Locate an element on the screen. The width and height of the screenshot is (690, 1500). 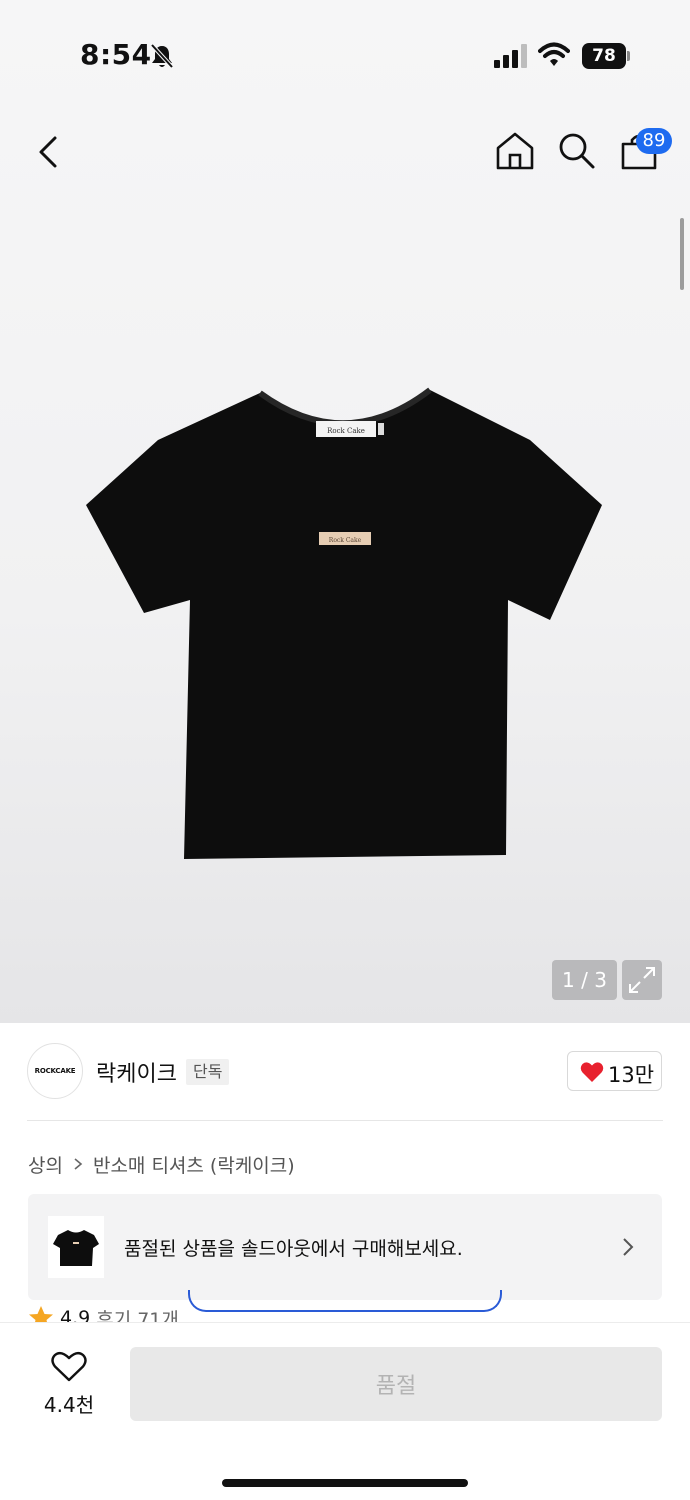
battery-level: 78 is located at coordinates (604, 56).